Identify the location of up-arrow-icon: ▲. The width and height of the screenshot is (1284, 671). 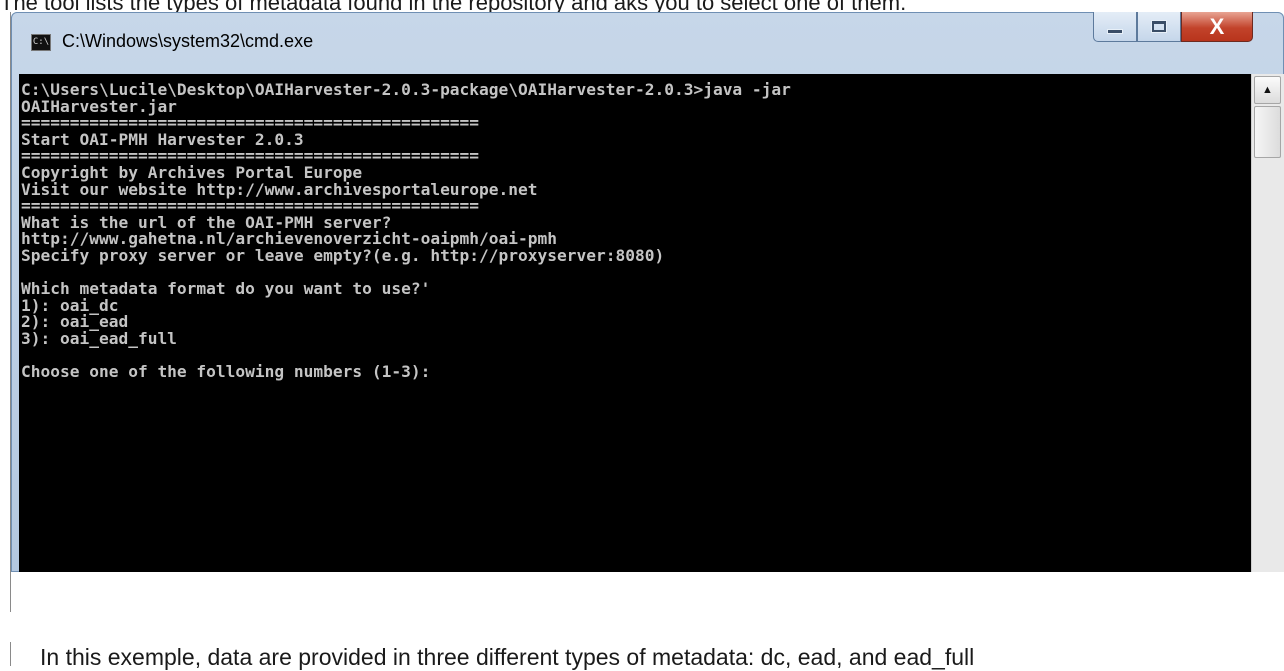
(1267, 90).